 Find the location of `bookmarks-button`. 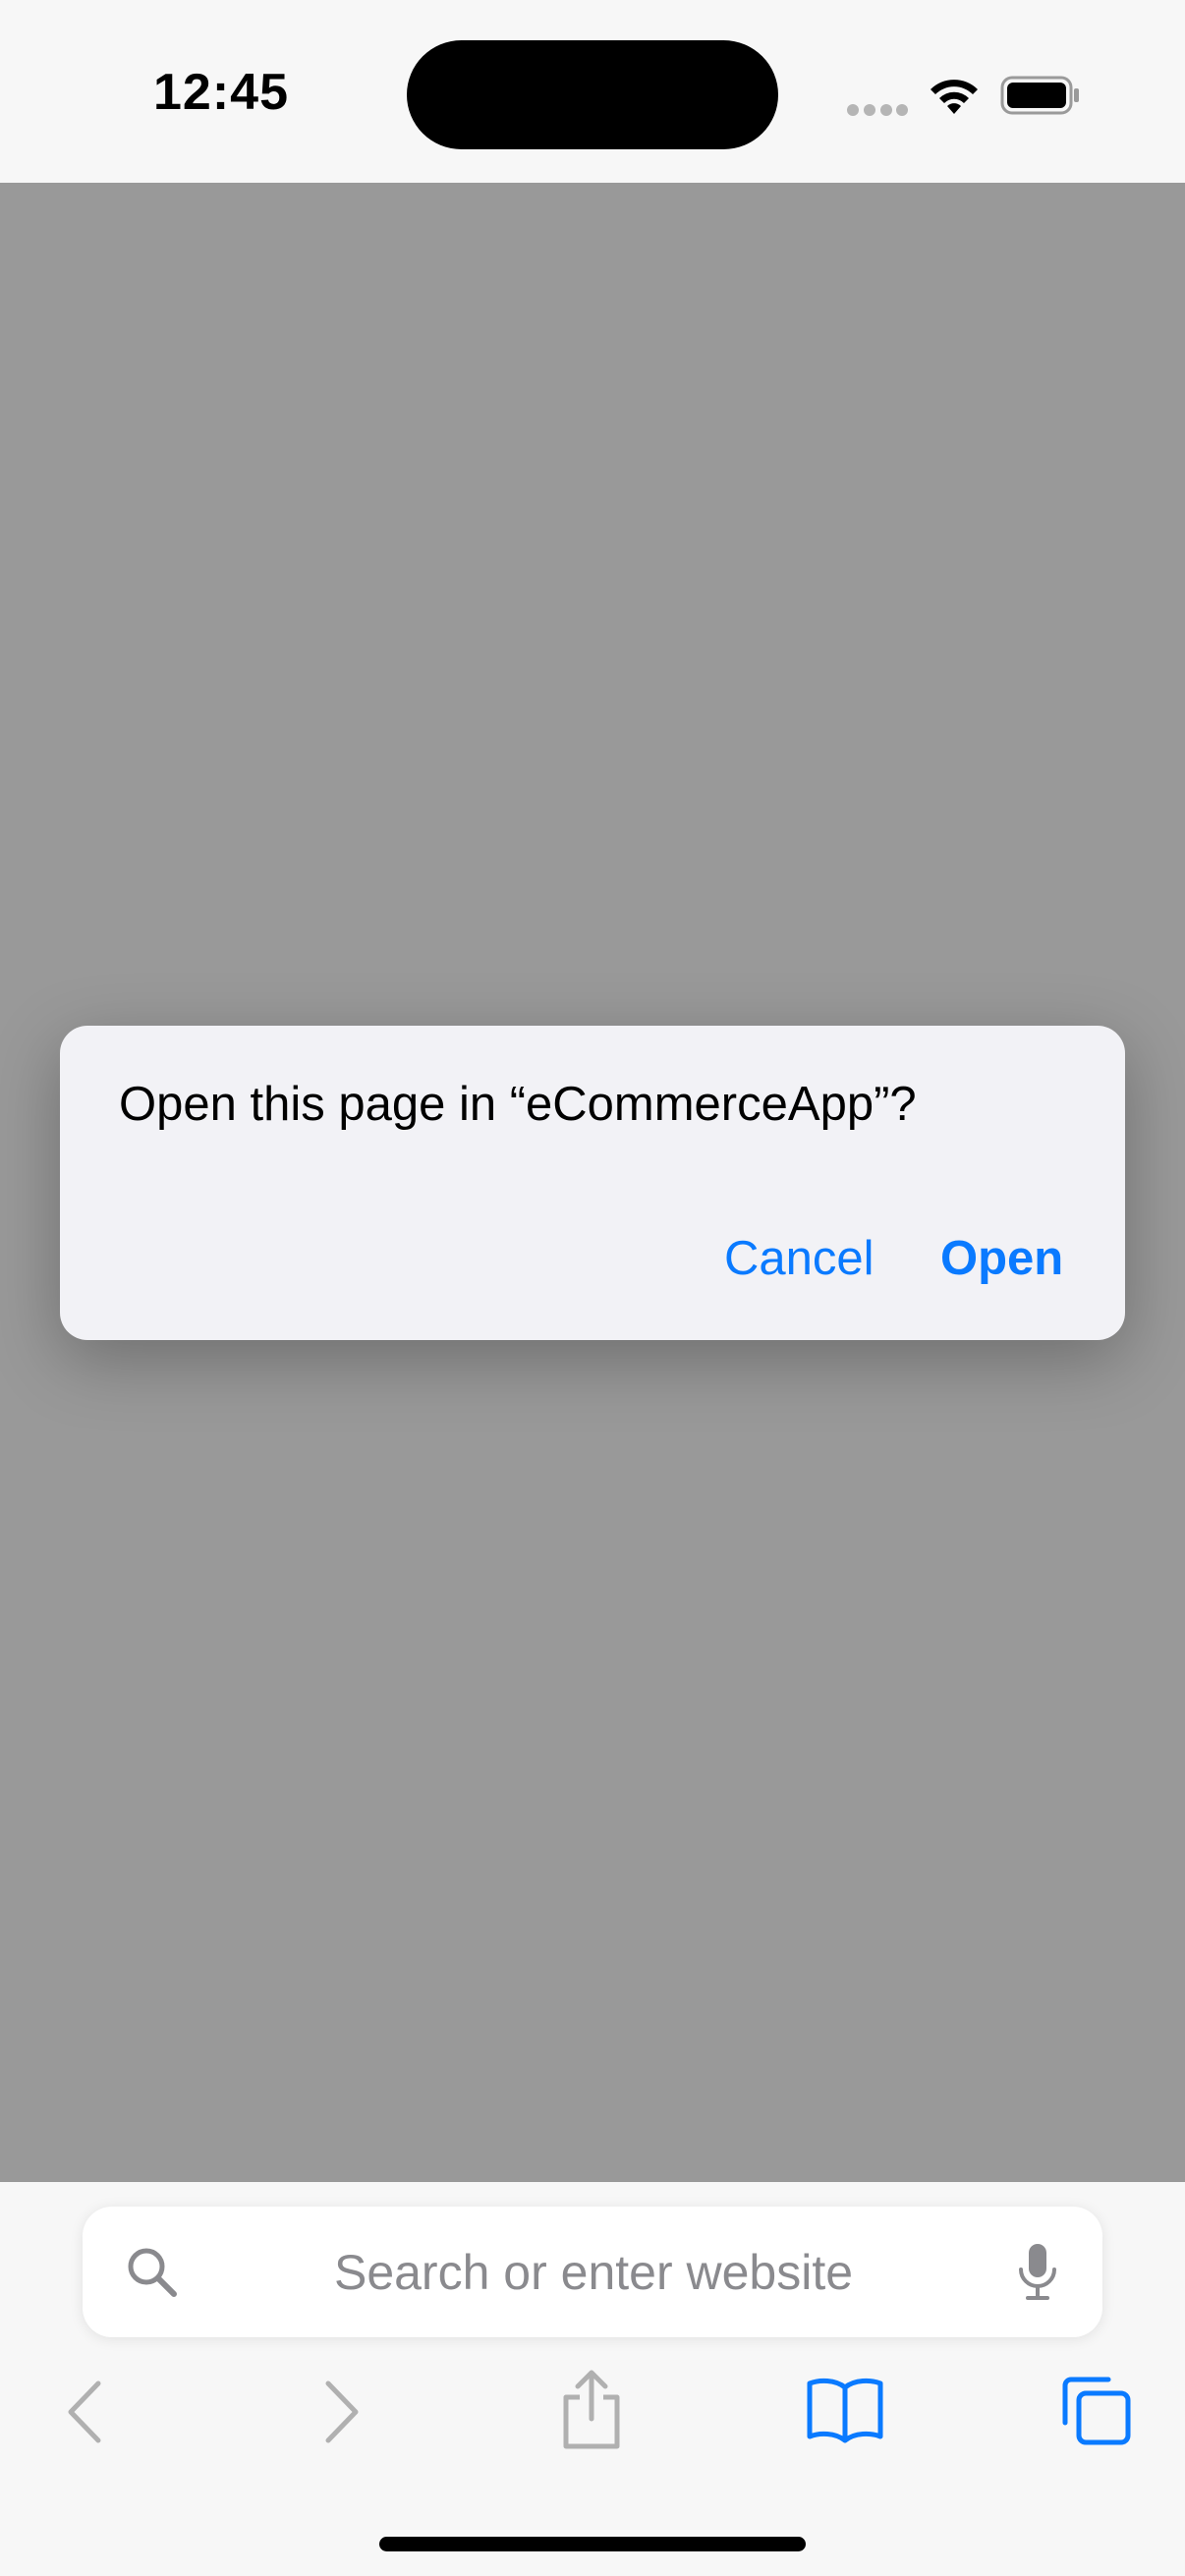

bookmarks-button is located at coordinates (845, 2410).